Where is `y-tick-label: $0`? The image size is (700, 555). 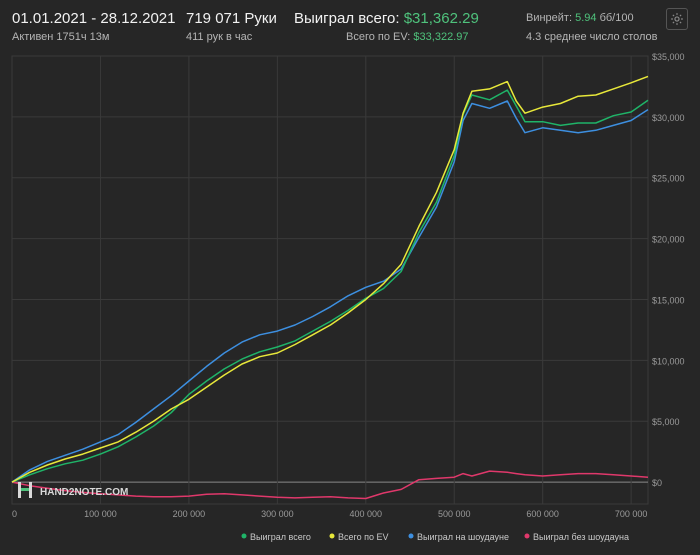 y-tick-label: $0 is located at coordinates (657, 483).